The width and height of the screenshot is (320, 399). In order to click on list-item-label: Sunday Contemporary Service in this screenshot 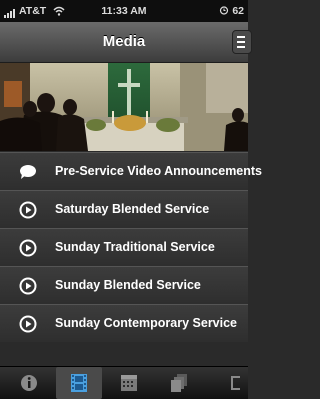, I will do `click(146, 323)`.